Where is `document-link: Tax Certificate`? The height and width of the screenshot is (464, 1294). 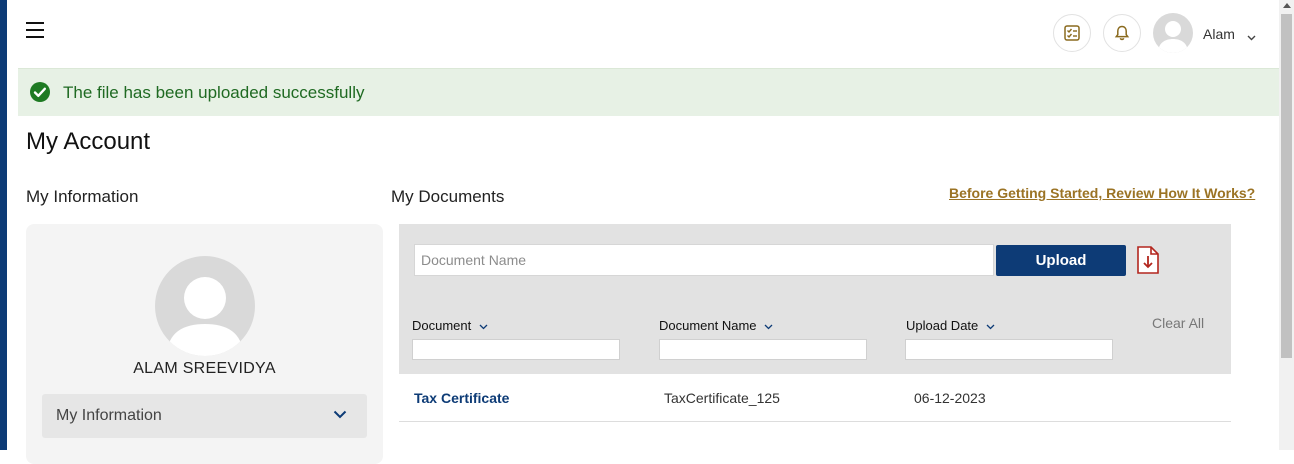 document-link: Tax Certificate is located at coordinates (461, 398).